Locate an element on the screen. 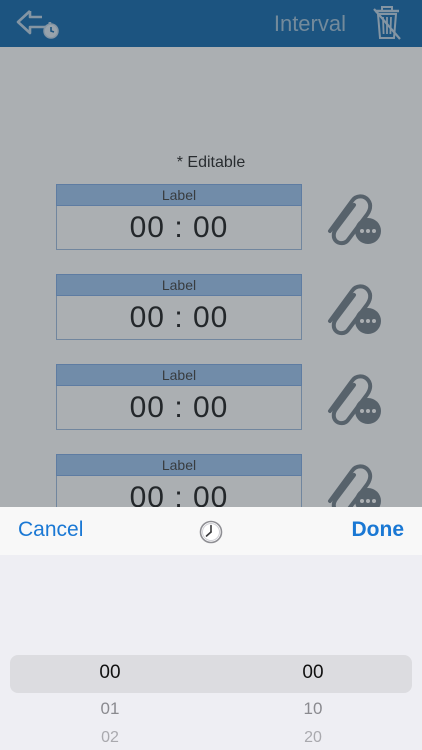 This screenshot has height=750, width=422. interval-slot-1: Label 00 : 00 is located at coordinates (179, 217).